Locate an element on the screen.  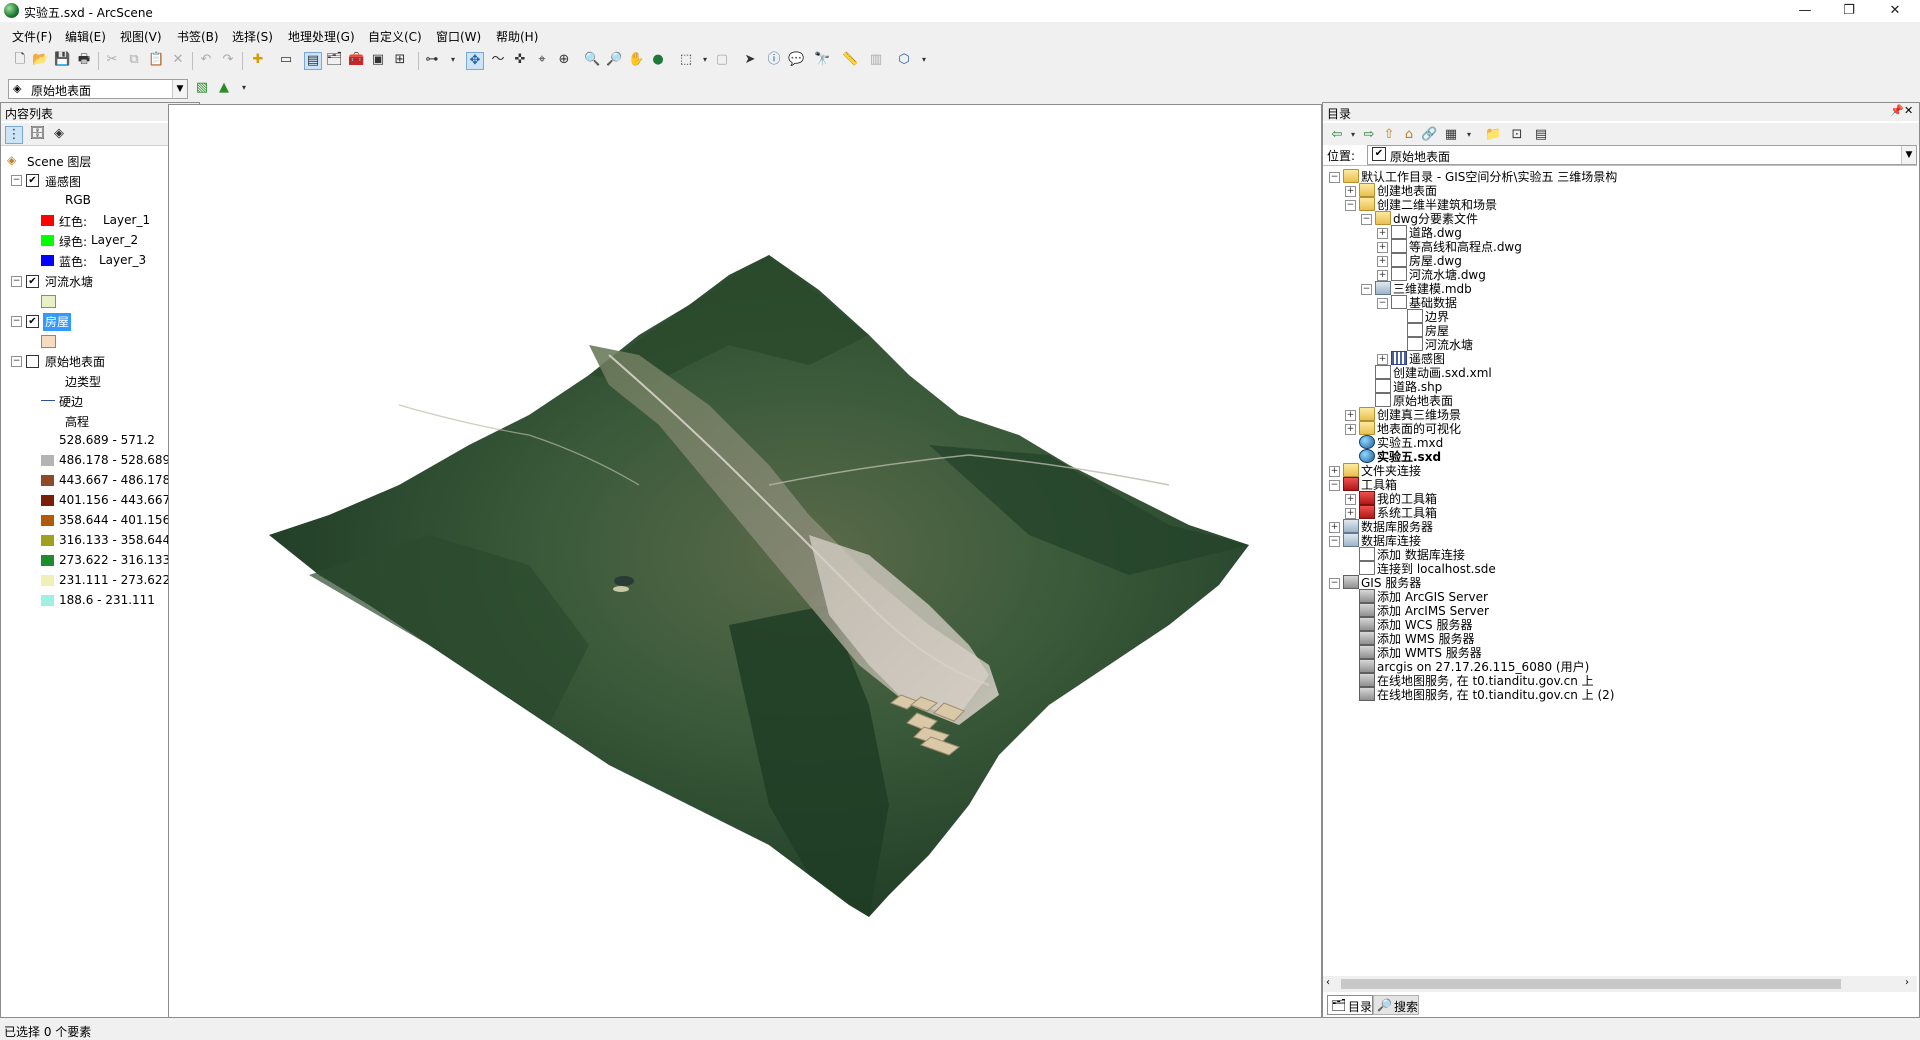
scroll-left-icon: ‹ is located at coordinates (1328, 982).